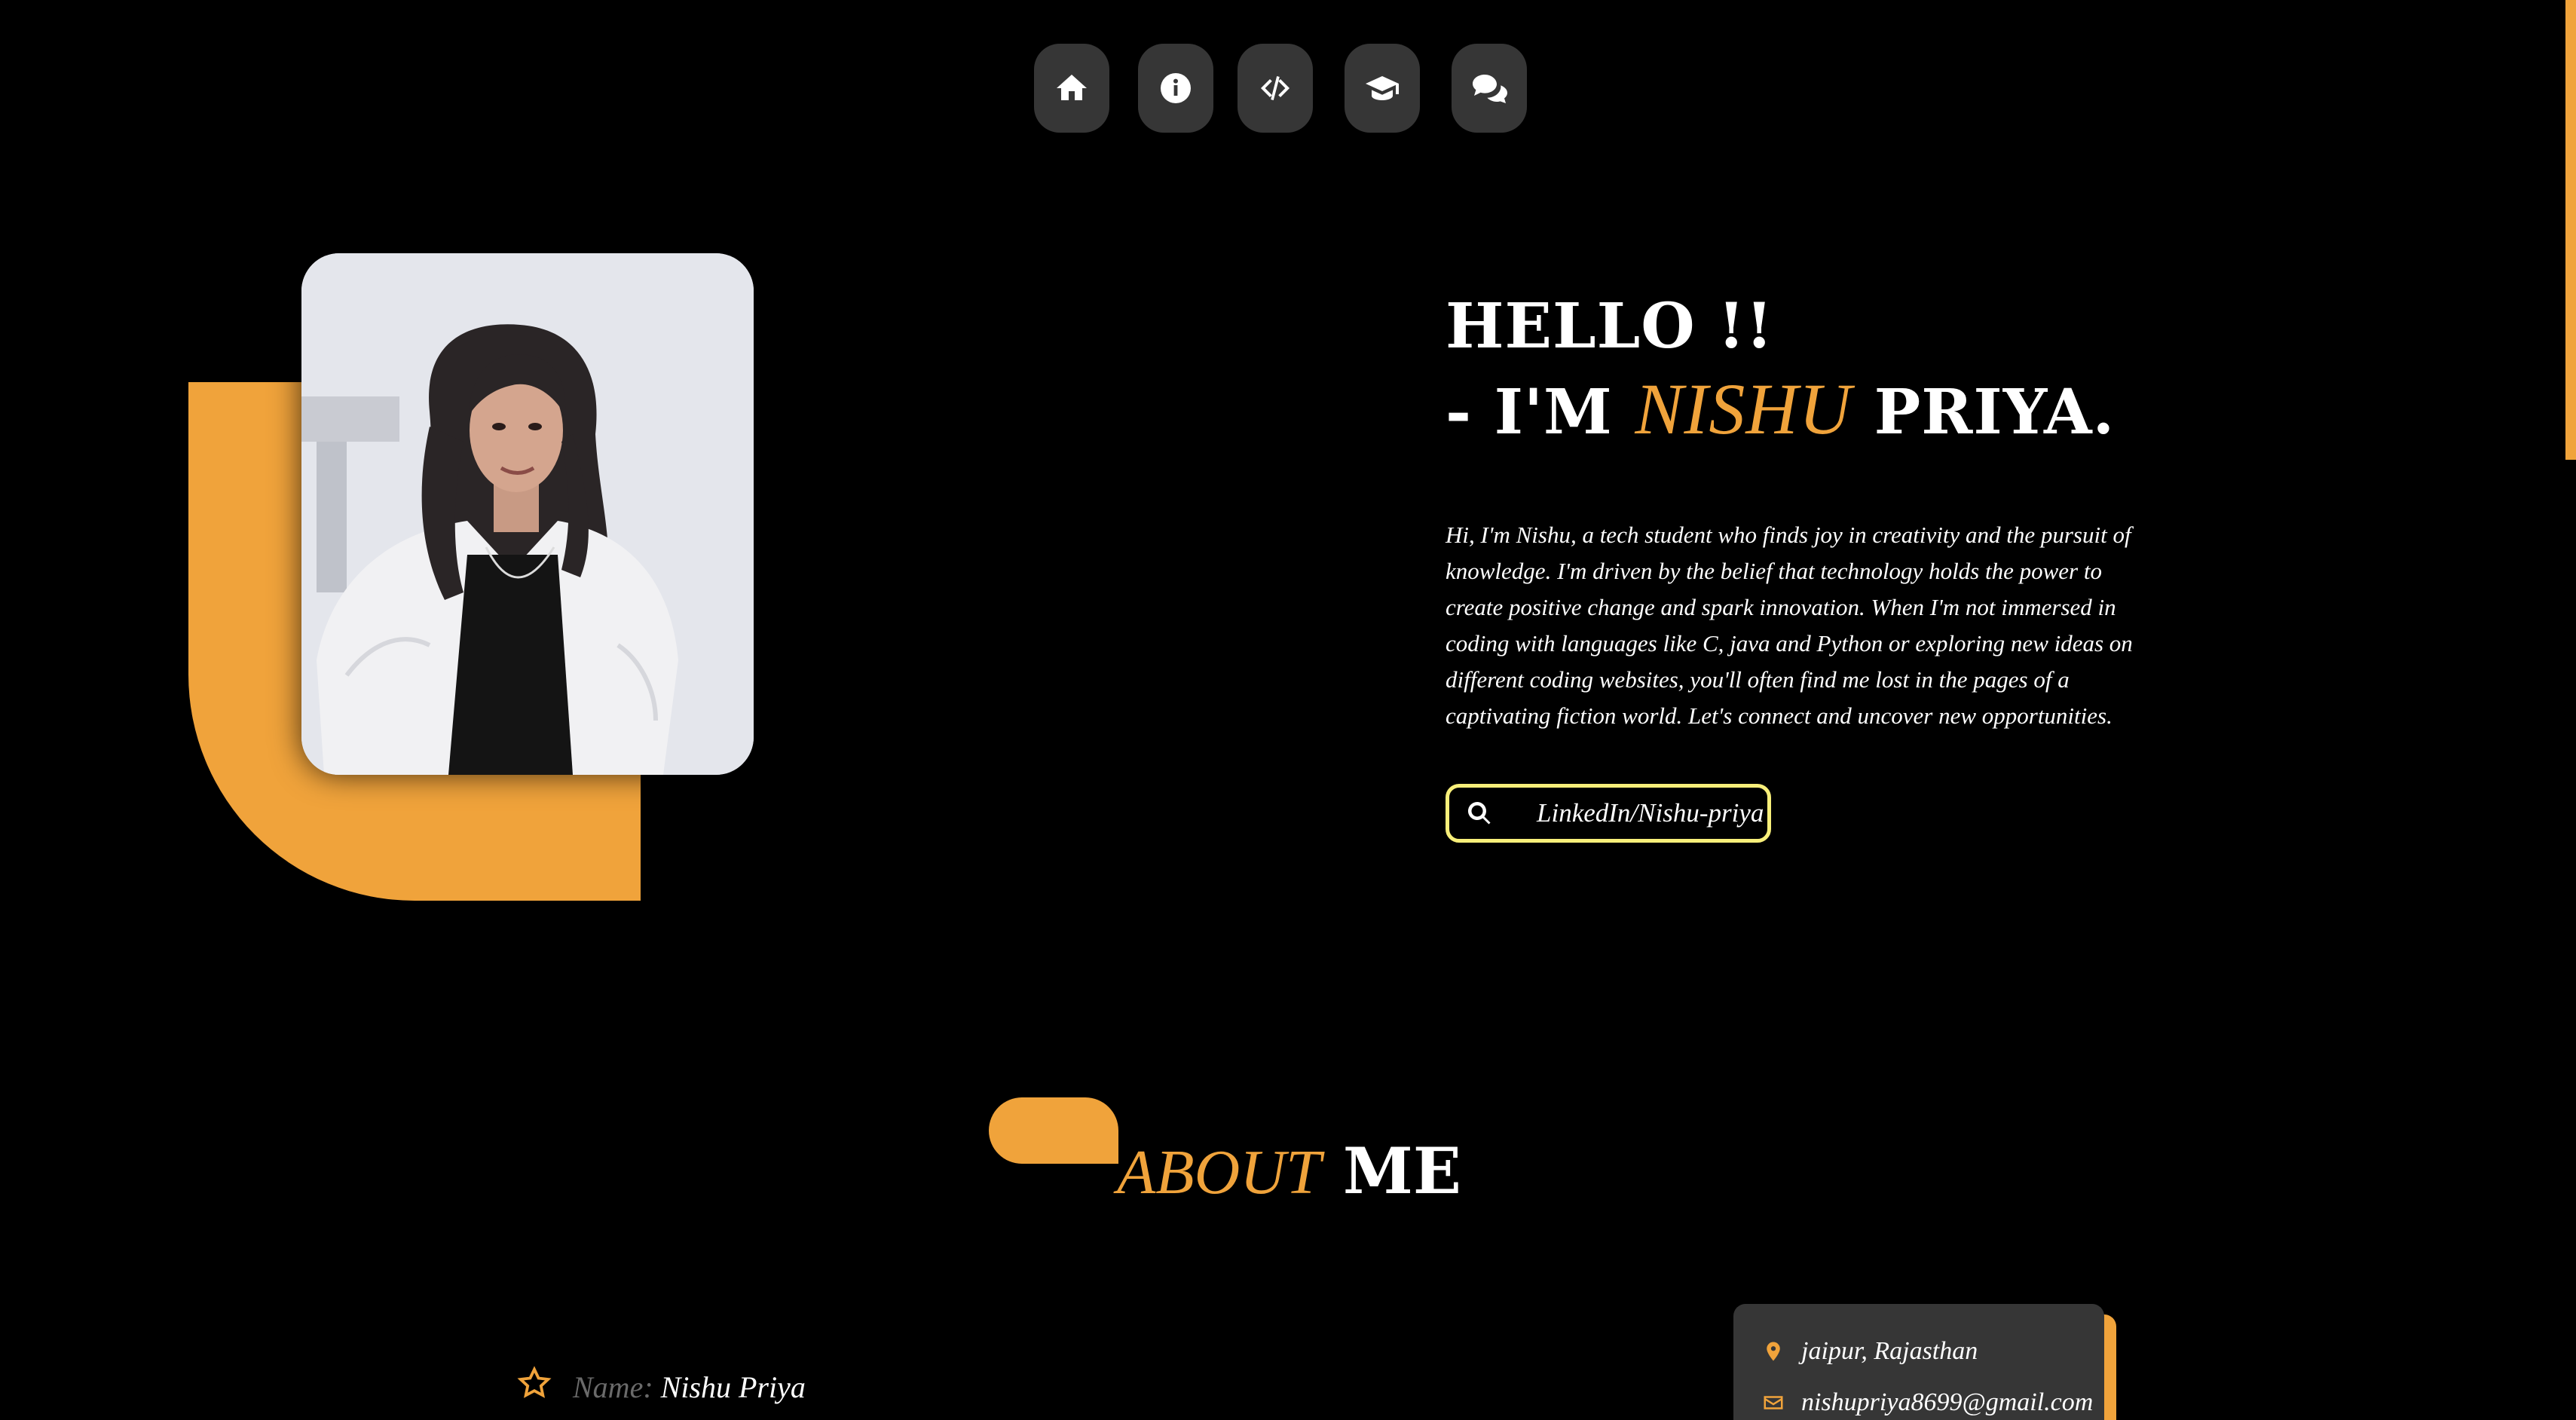 This screenshot has width=2576, height=1420. Describe the element at coordinates (1219, 1172) in the screenshot. I see `about-heading-accent: ABOUT` at that location.